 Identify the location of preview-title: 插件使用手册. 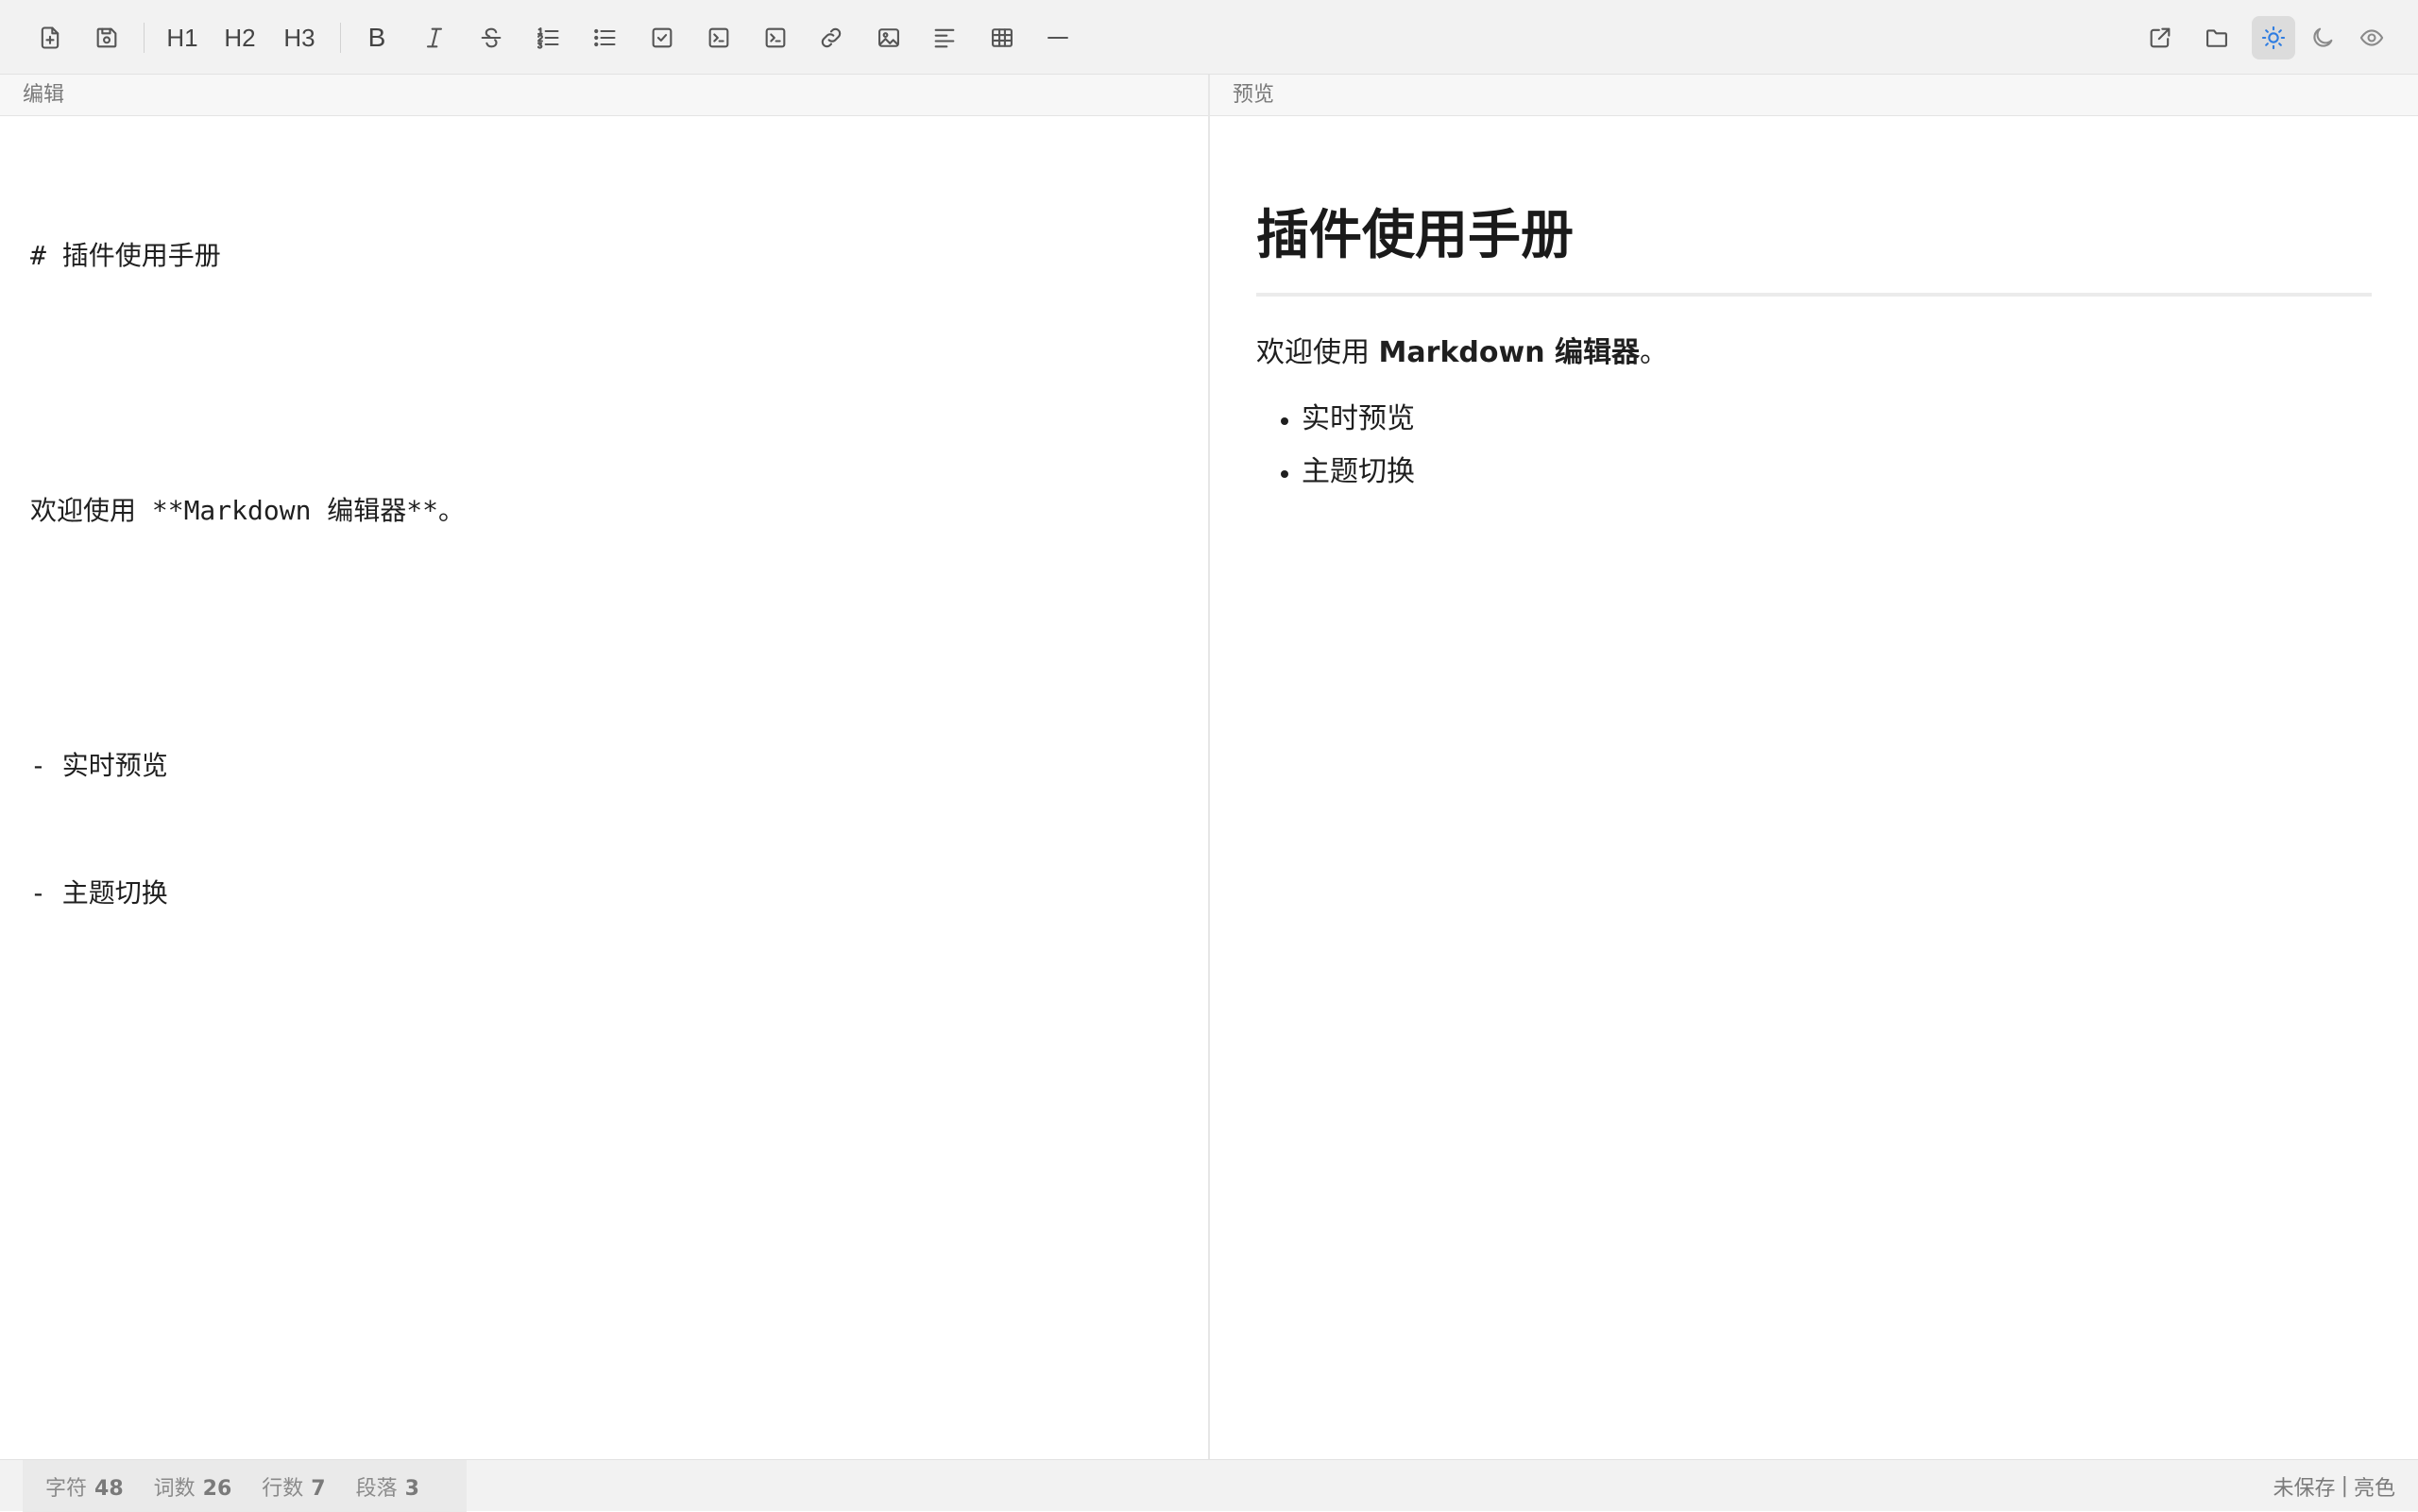
(1814, 248).